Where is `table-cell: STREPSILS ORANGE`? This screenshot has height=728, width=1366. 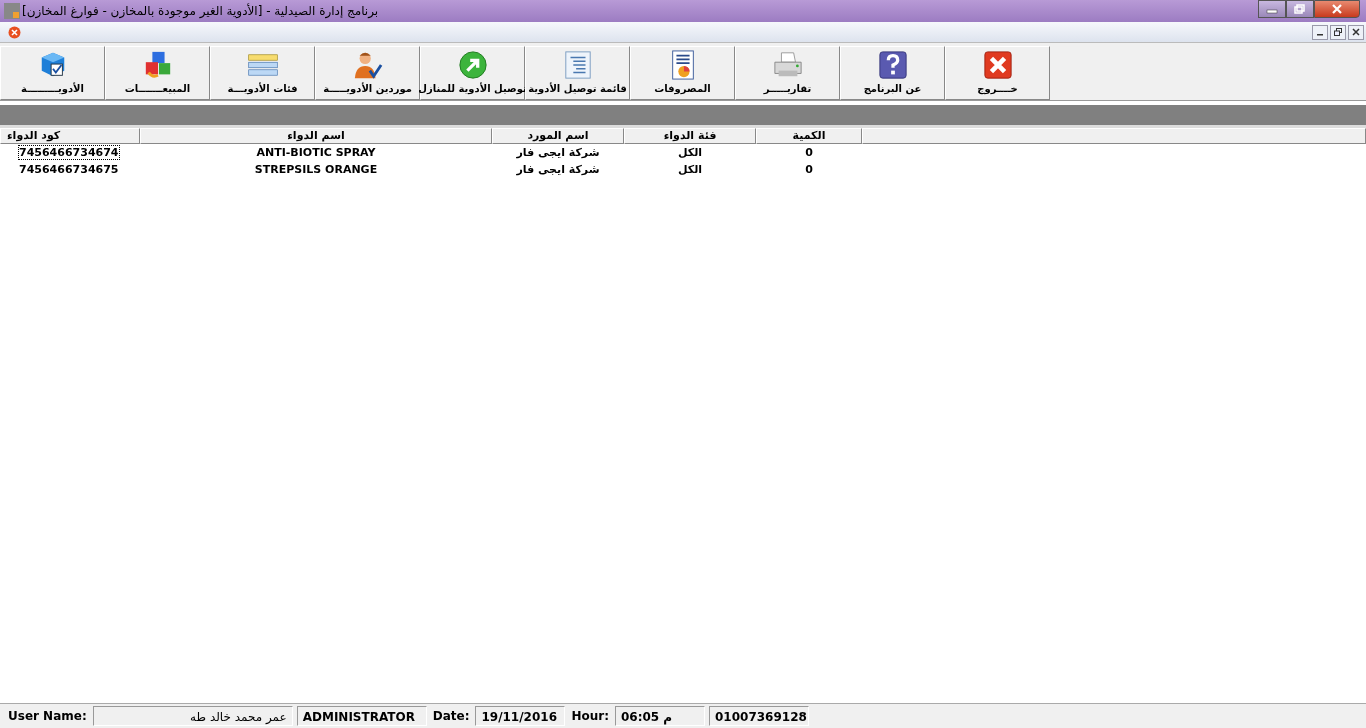 table-cell: STREPSILS ORANGE is located at coordinates (316, 169).